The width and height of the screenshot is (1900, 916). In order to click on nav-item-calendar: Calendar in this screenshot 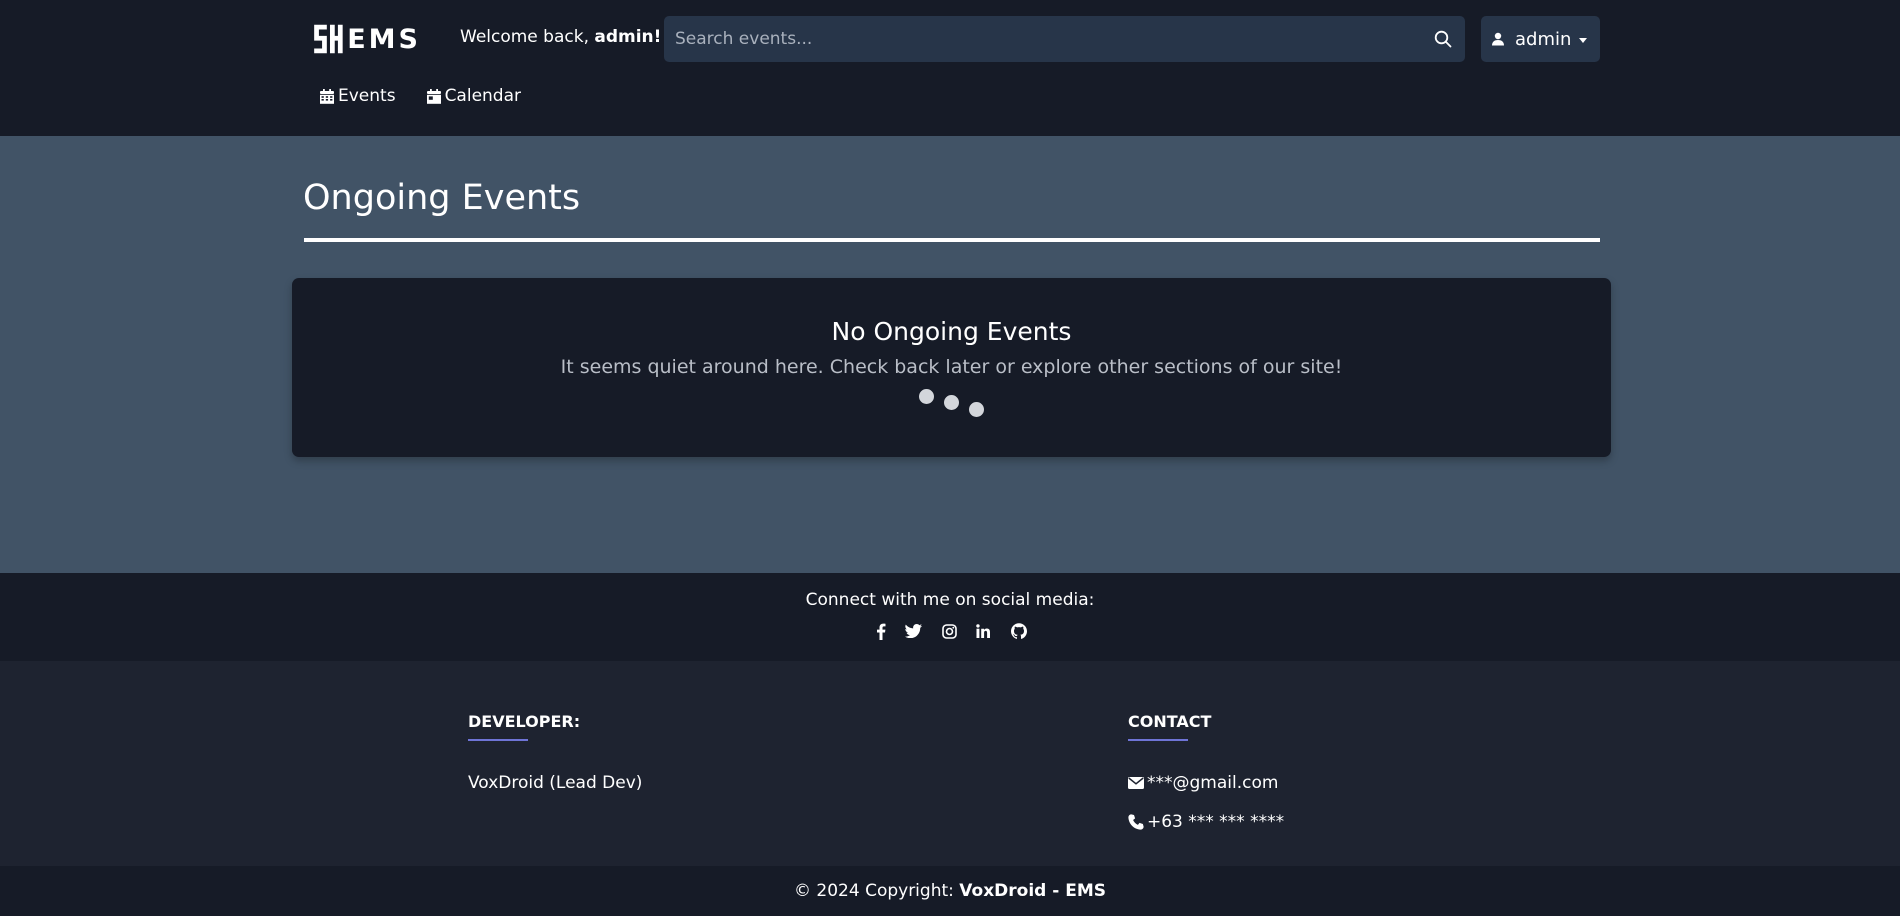, I will do `click(474, 96)`.